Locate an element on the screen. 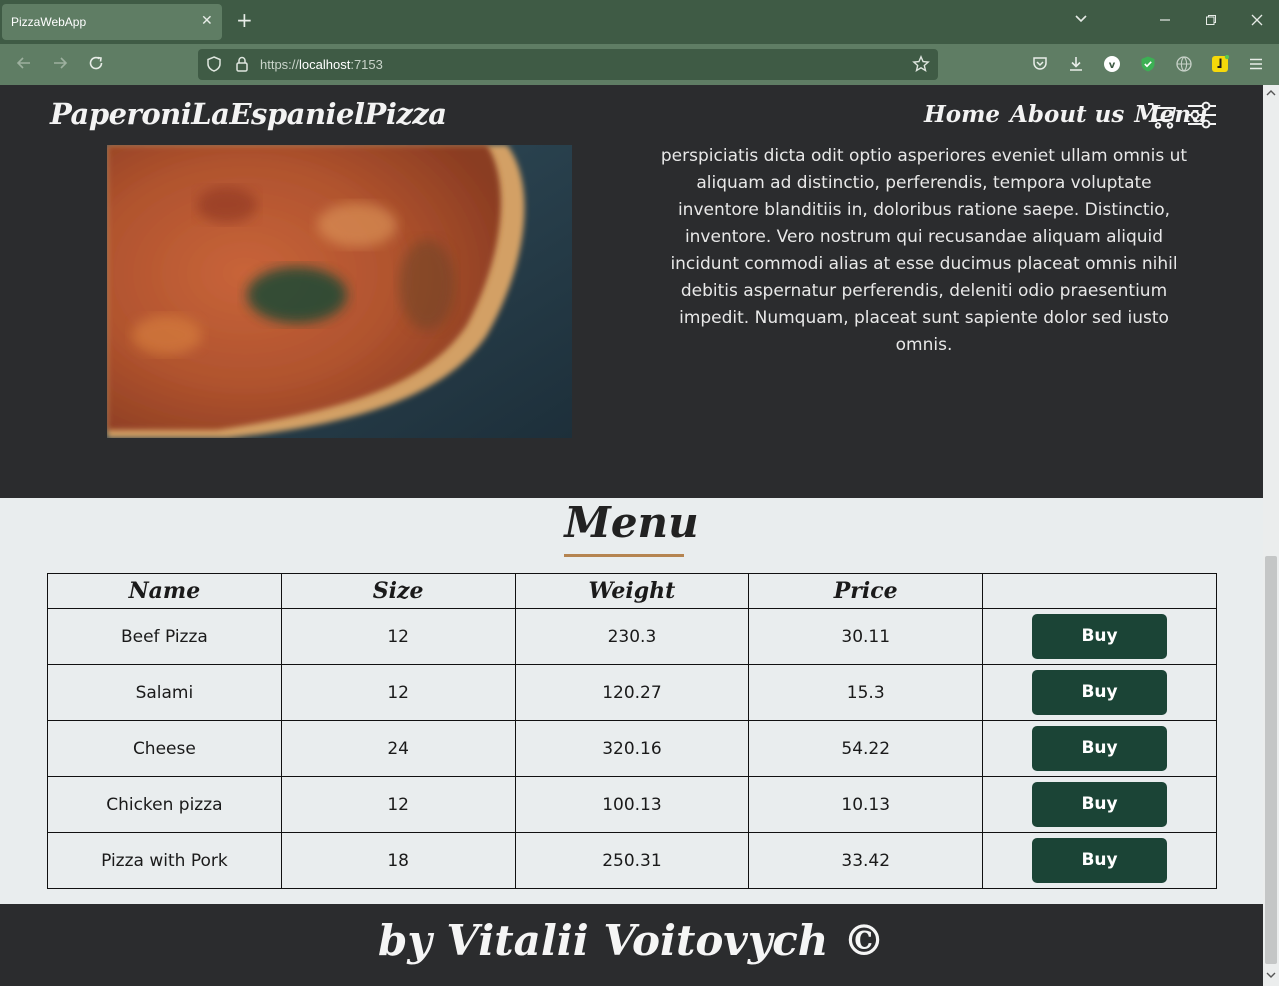 The height and width of the screenshot is (986, 1279). table-row: Pizza with Pork 18 250.31 33.42 Buy is located at coordinates (632, 860).